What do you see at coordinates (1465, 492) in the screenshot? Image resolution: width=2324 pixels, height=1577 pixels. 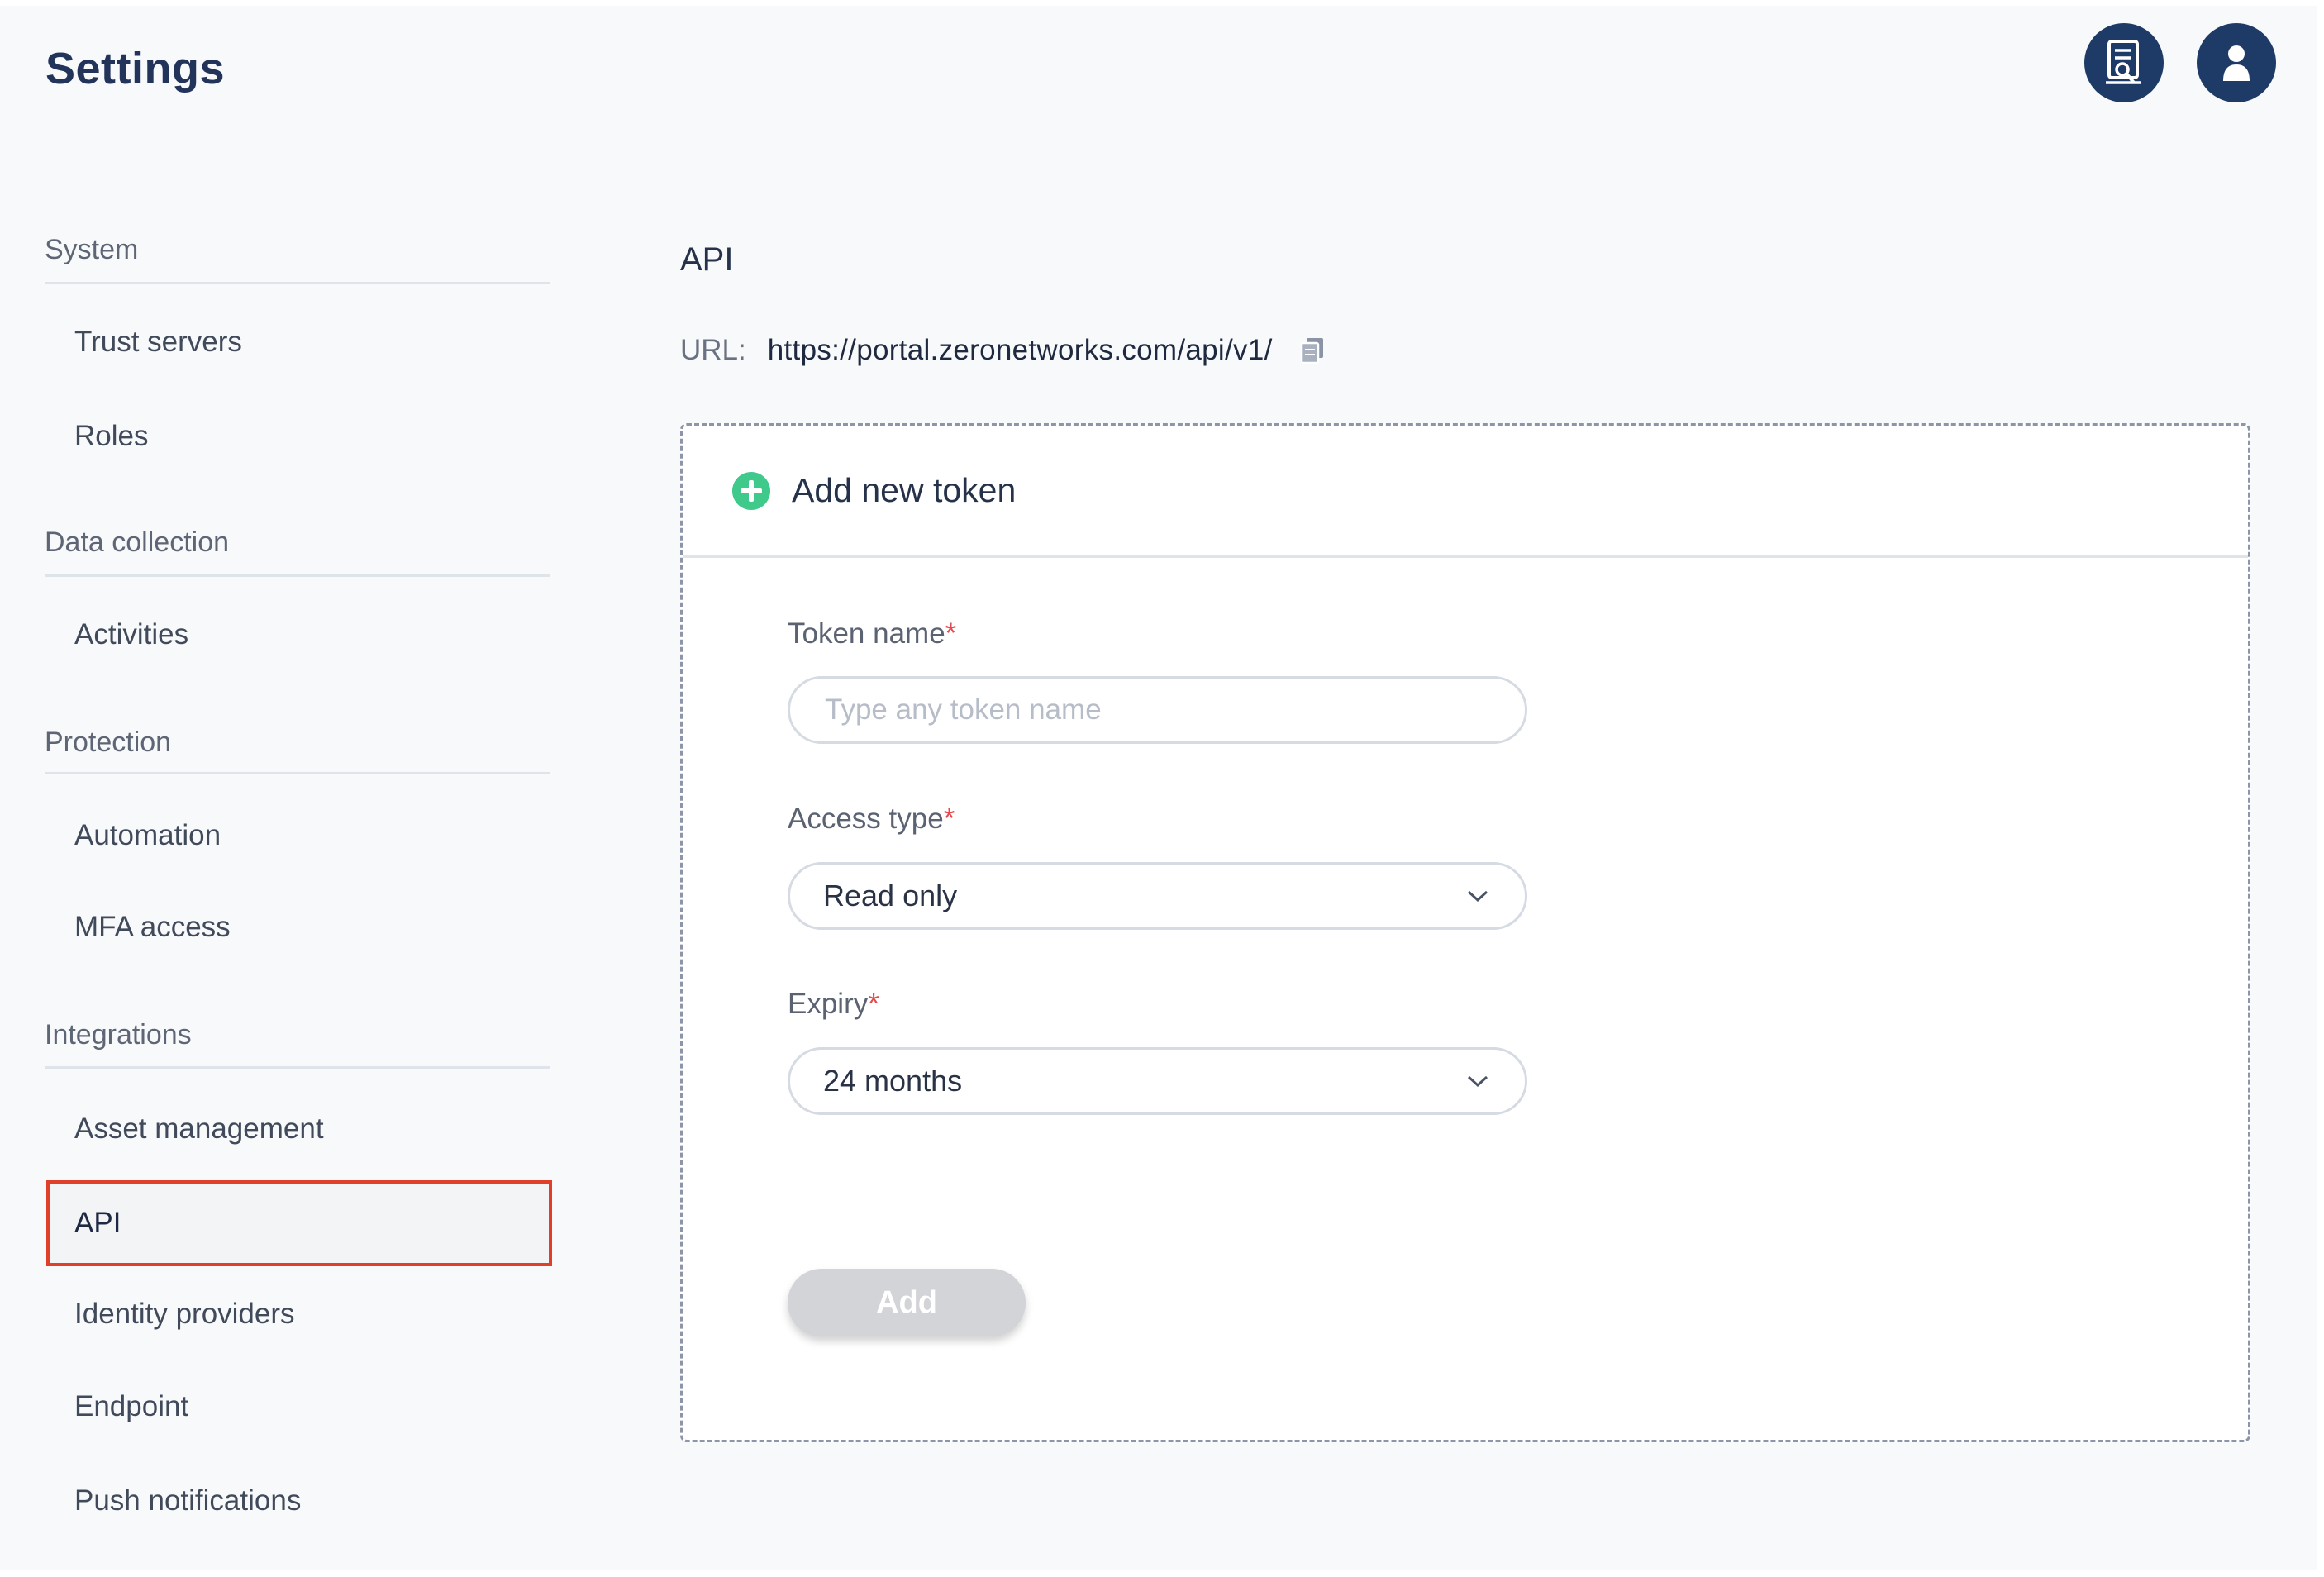 I see `add-new-token-header: Add new token` at bounding box center [1465, 492].